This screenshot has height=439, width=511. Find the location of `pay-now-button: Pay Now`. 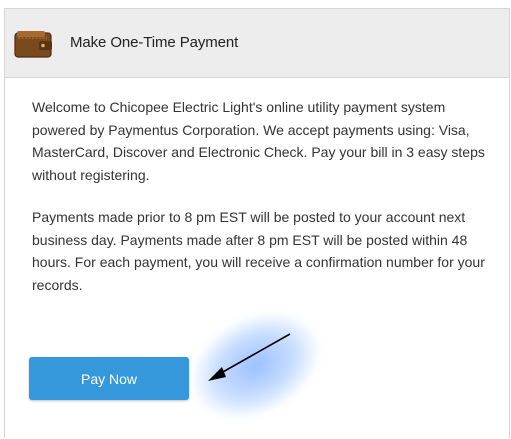

pay-now-button: Pay Now is located at coordinates (109, 378).